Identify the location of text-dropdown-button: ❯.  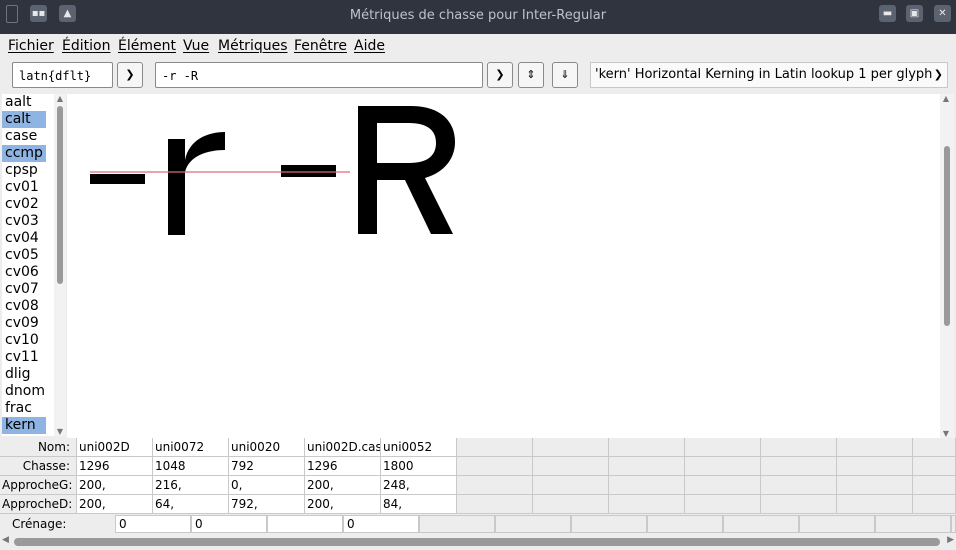
(500, 75).